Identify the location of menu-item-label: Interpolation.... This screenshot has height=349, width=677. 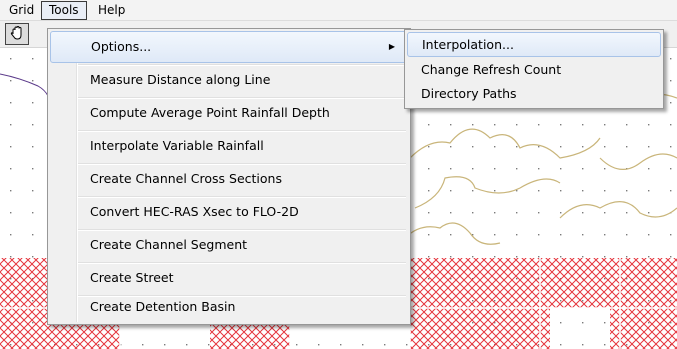
(468, 44).